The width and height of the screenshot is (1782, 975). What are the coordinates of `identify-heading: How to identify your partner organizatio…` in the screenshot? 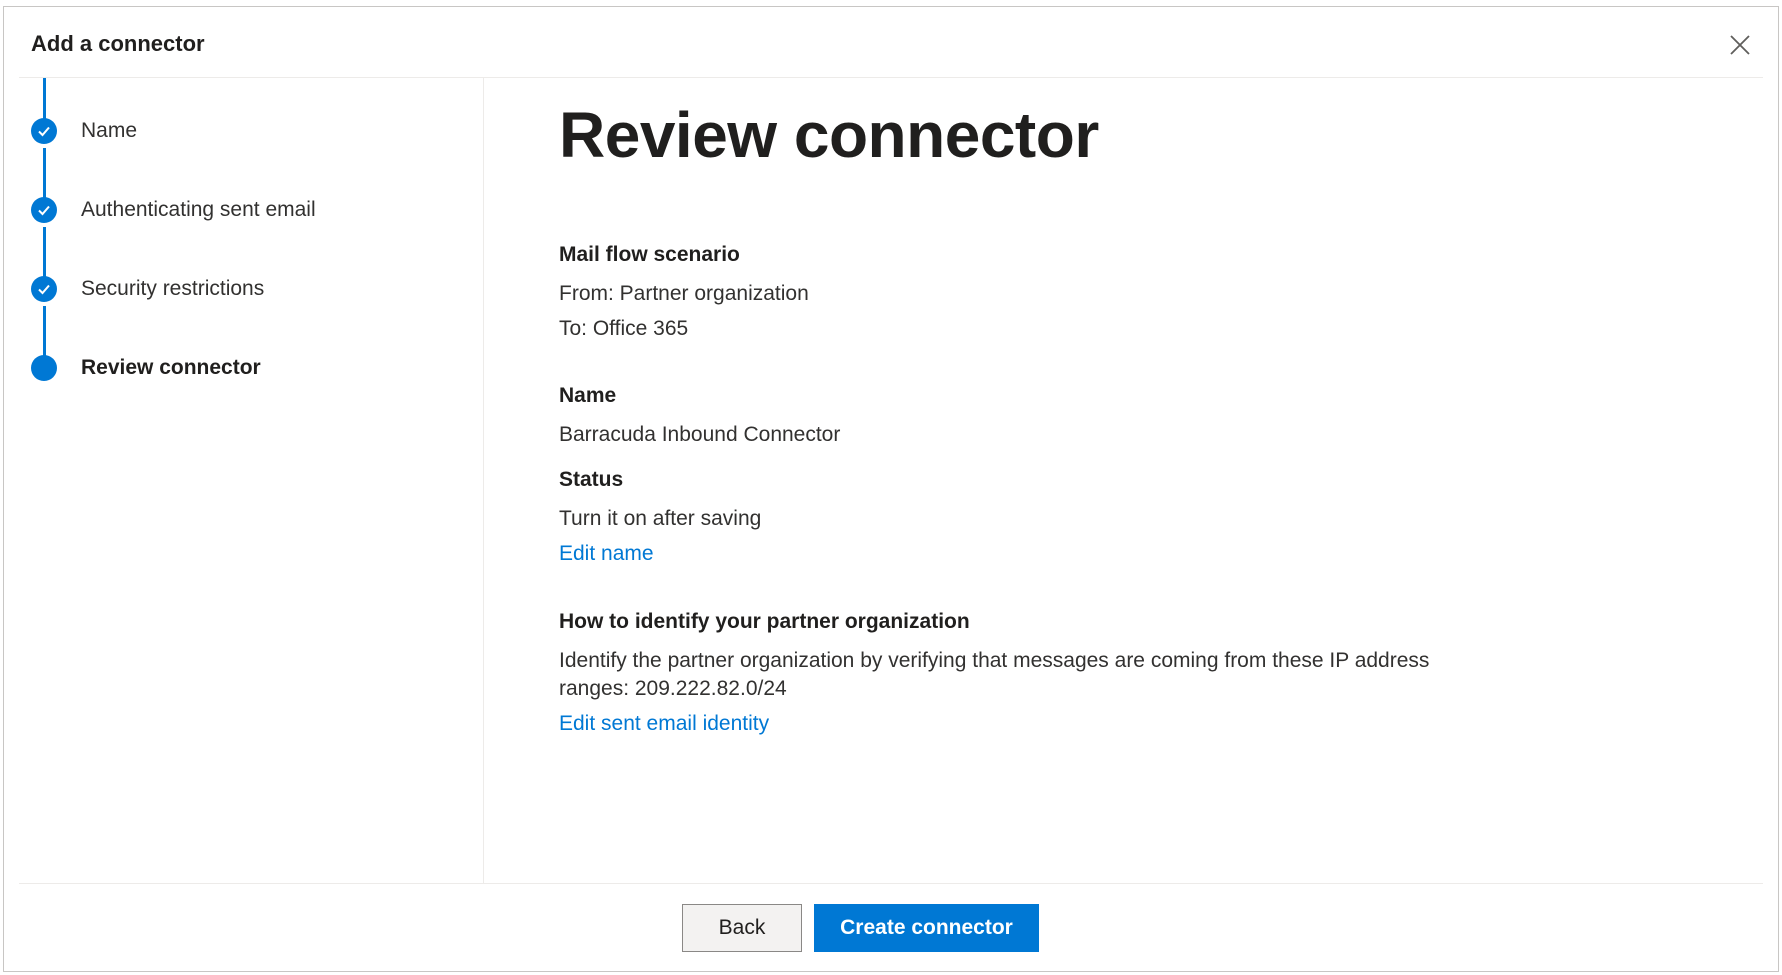 It's located at (764, 621).